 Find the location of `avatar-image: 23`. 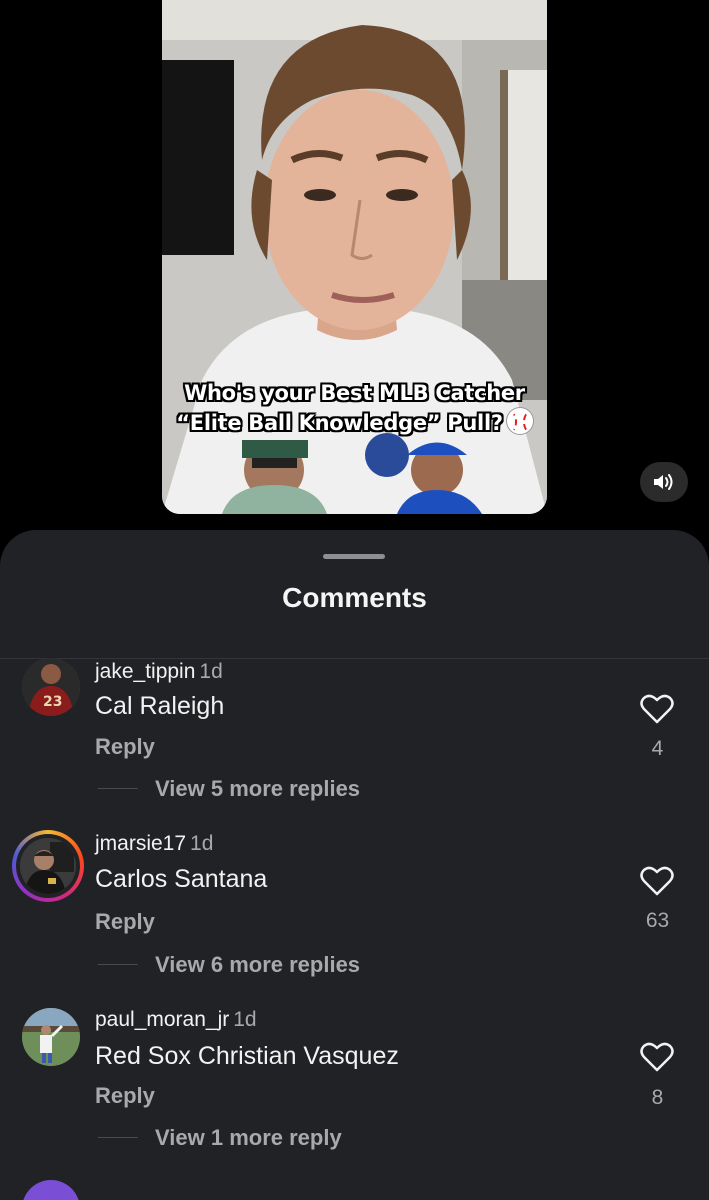

avatar-image: 23 is located at coordinates (51, 687).